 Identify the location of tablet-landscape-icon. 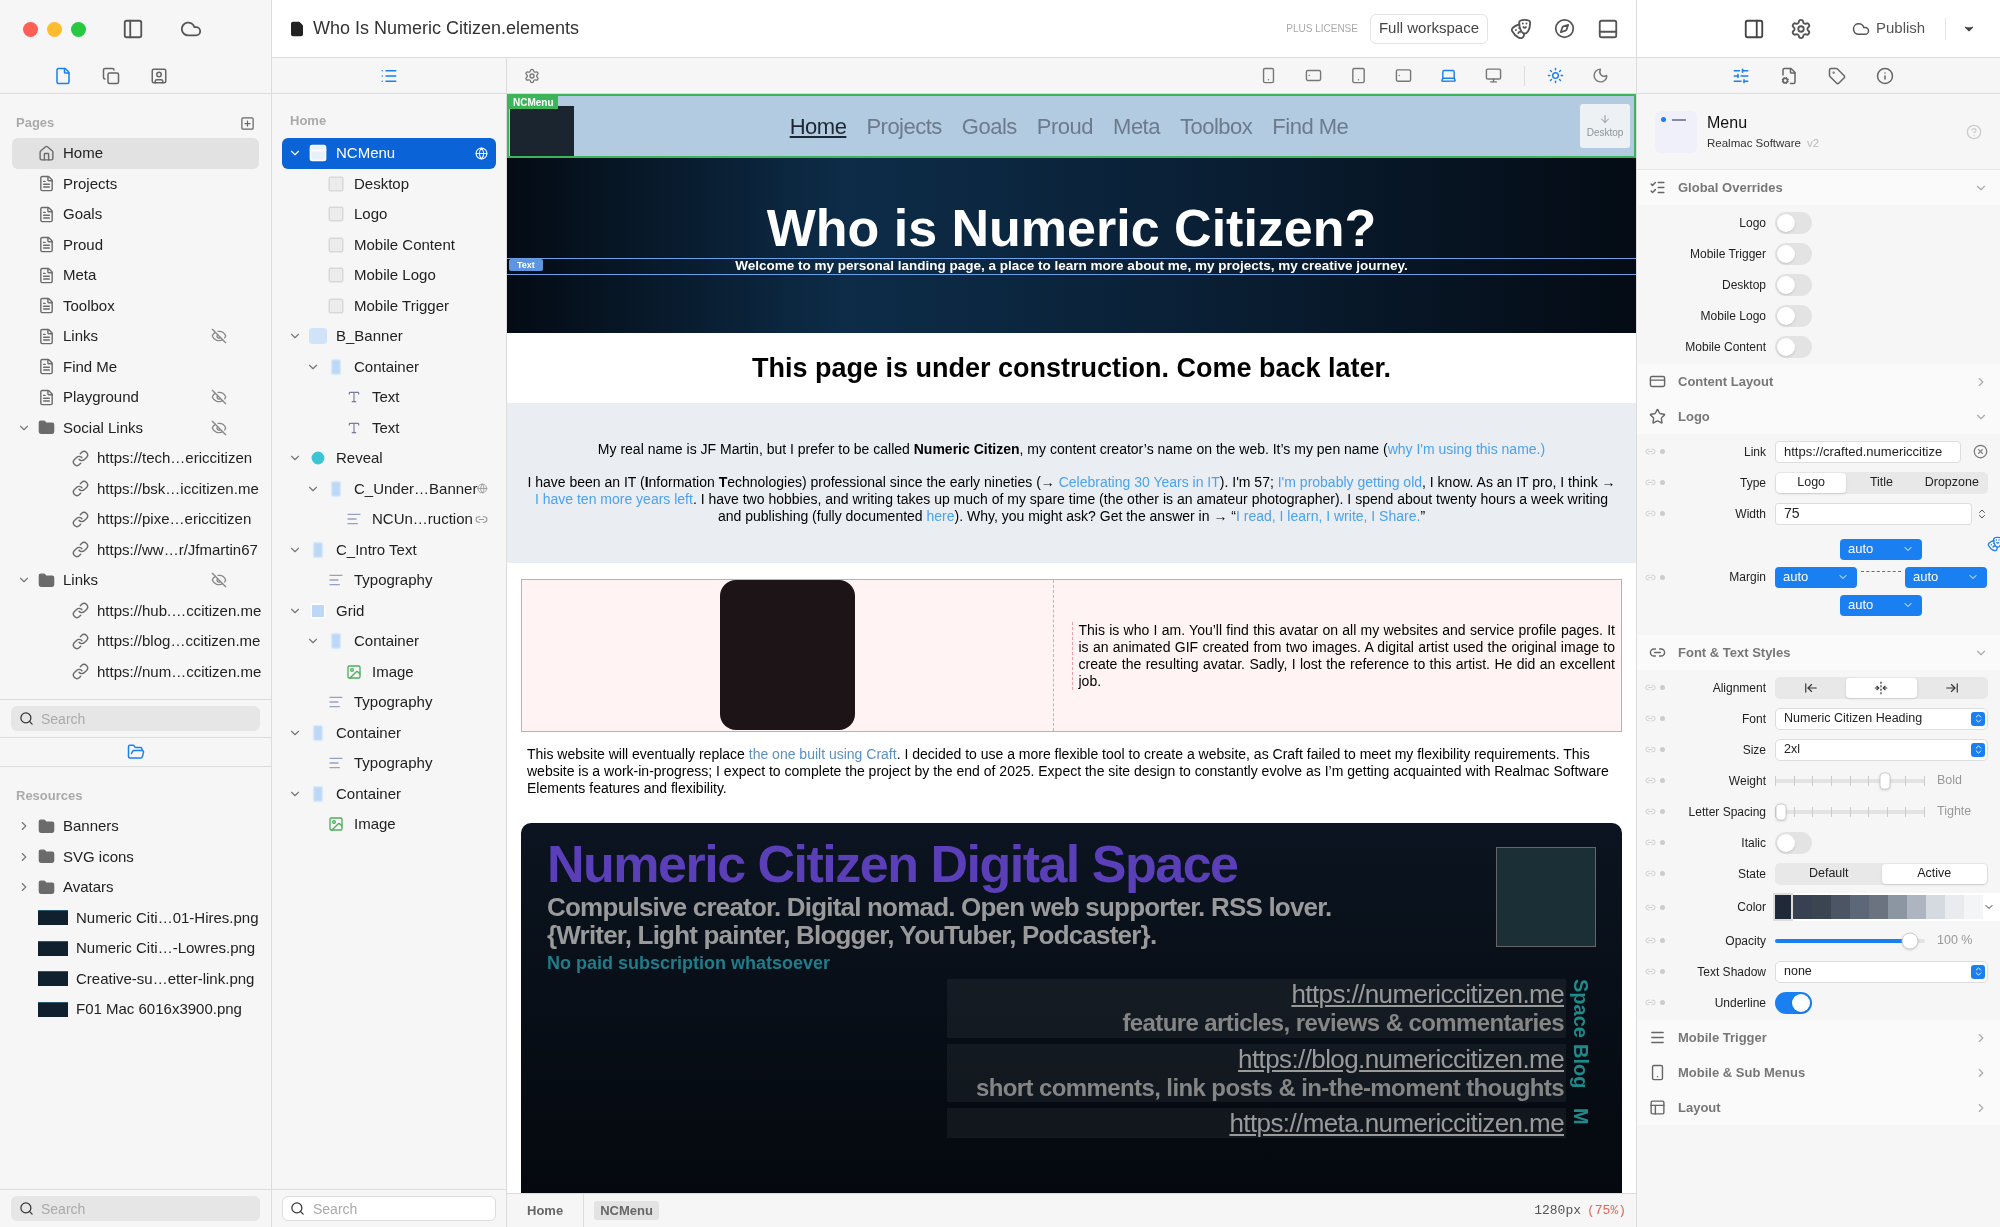
(1403, 75).